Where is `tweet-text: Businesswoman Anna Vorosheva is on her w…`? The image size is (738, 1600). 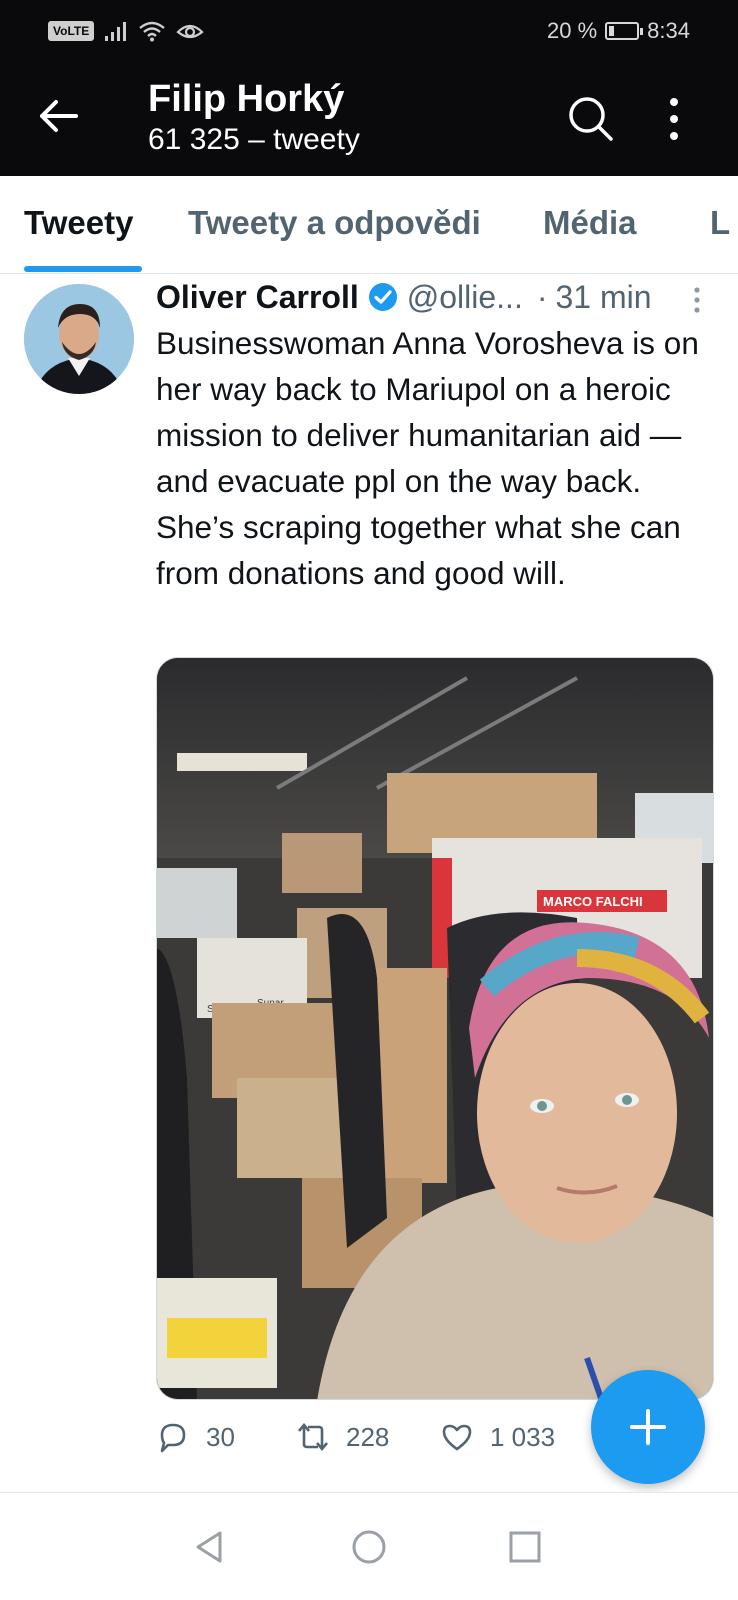
tweet-text: Businesswoman Anna Vorosheva is on her w… is located at coordinates (427, 458).